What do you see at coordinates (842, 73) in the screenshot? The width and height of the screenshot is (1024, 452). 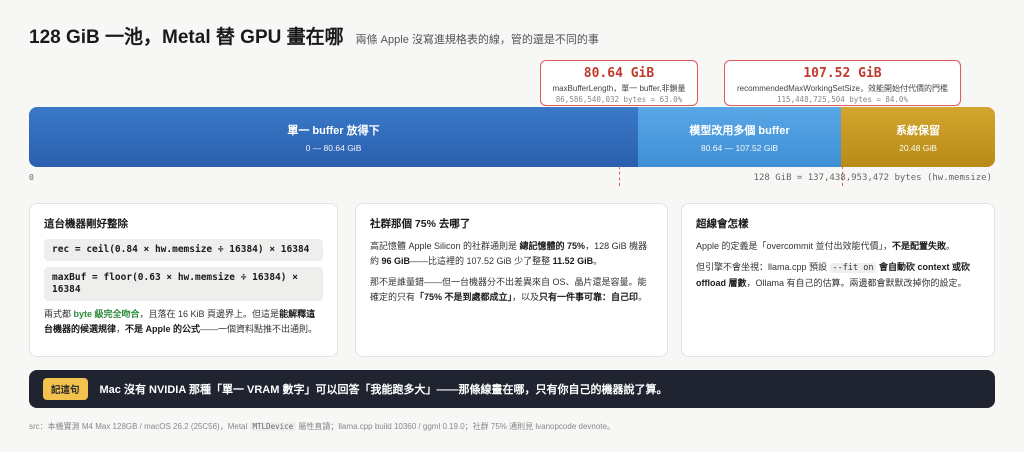 I see `callout-value: 107.52 GiB` at bounding box center [842, 73].